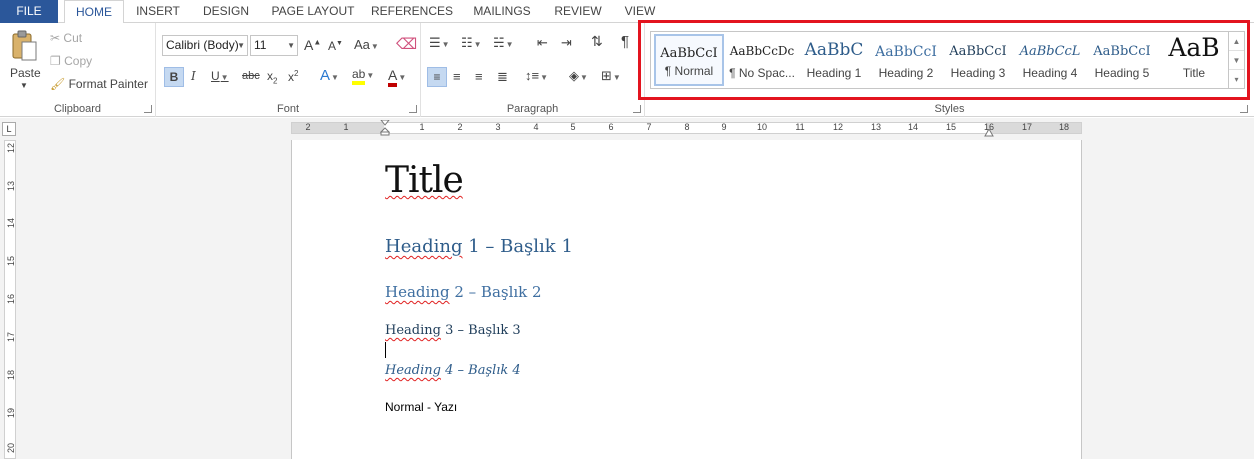 The width and height of the screenshot is (1254, 459). What do you see at coordinates (24, 85) in the screenshot?
I see `paste-dropdown-icon: ▼` at bounding box center [24, 85].